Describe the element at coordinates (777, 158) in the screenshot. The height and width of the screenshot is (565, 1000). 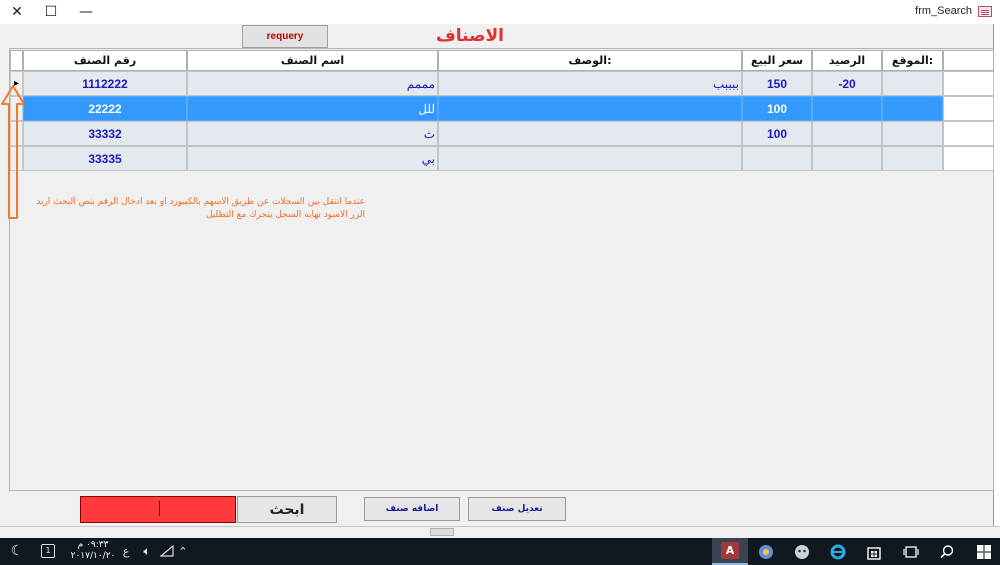
I see `cell-sale-price` at that location.